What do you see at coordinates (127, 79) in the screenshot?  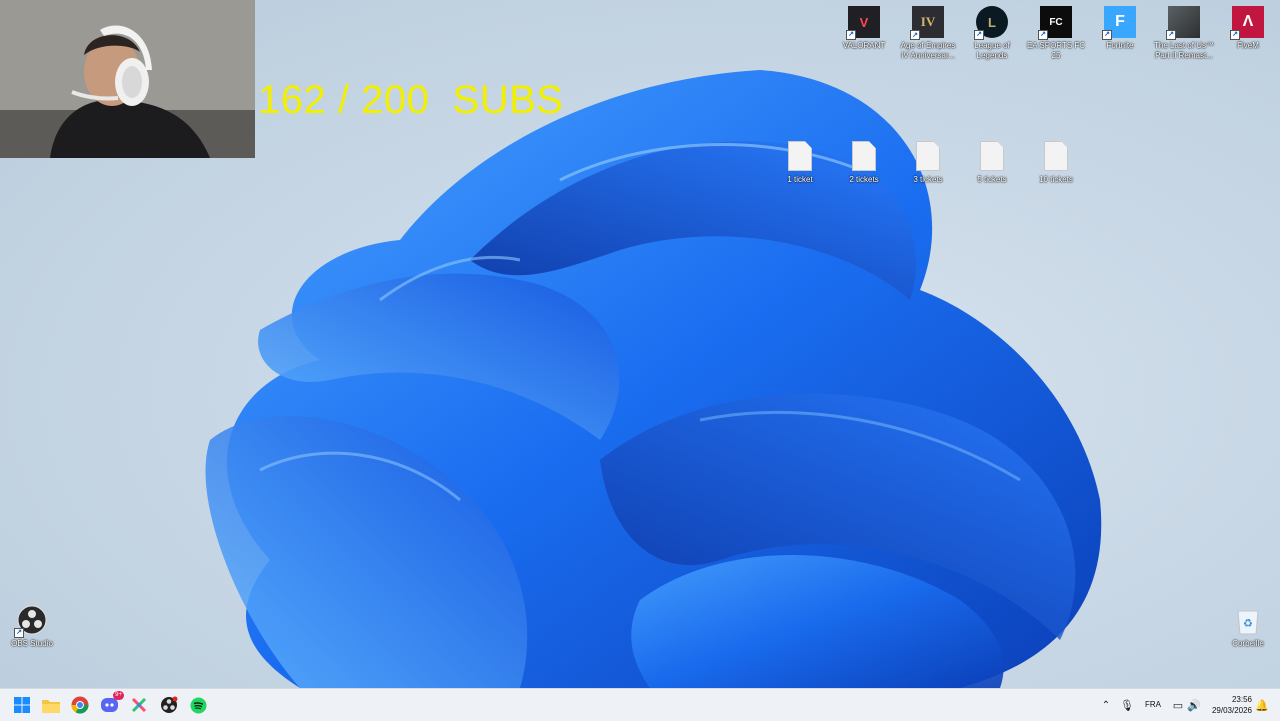 I see `webcam-overlay` at bounding box center [127, 79].